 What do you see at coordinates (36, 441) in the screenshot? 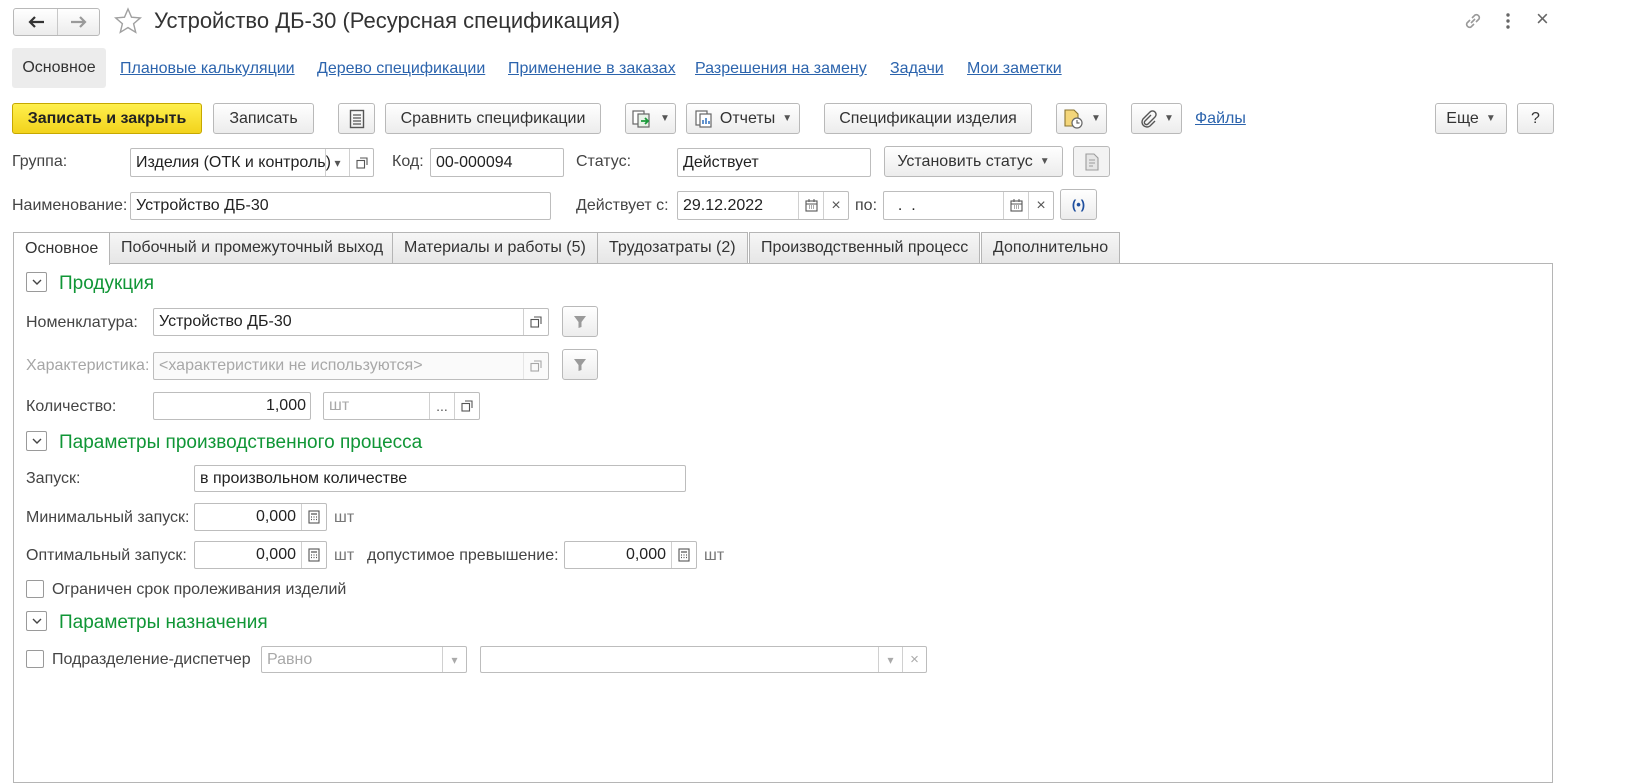
I see `collapse-process-toggle` at bounding box center [36, 441].